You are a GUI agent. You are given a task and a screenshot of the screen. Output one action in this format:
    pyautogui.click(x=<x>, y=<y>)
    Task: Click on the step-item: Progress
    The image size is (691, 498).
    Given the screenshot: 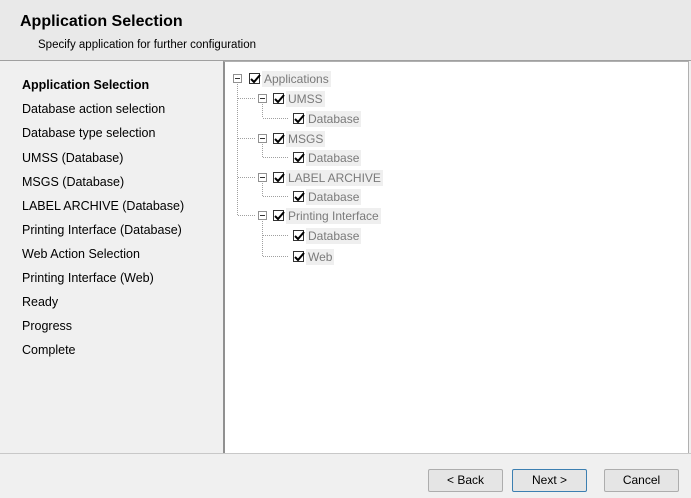 What is the action you would take?
    pyautogui.click(x=47, y=326)
    